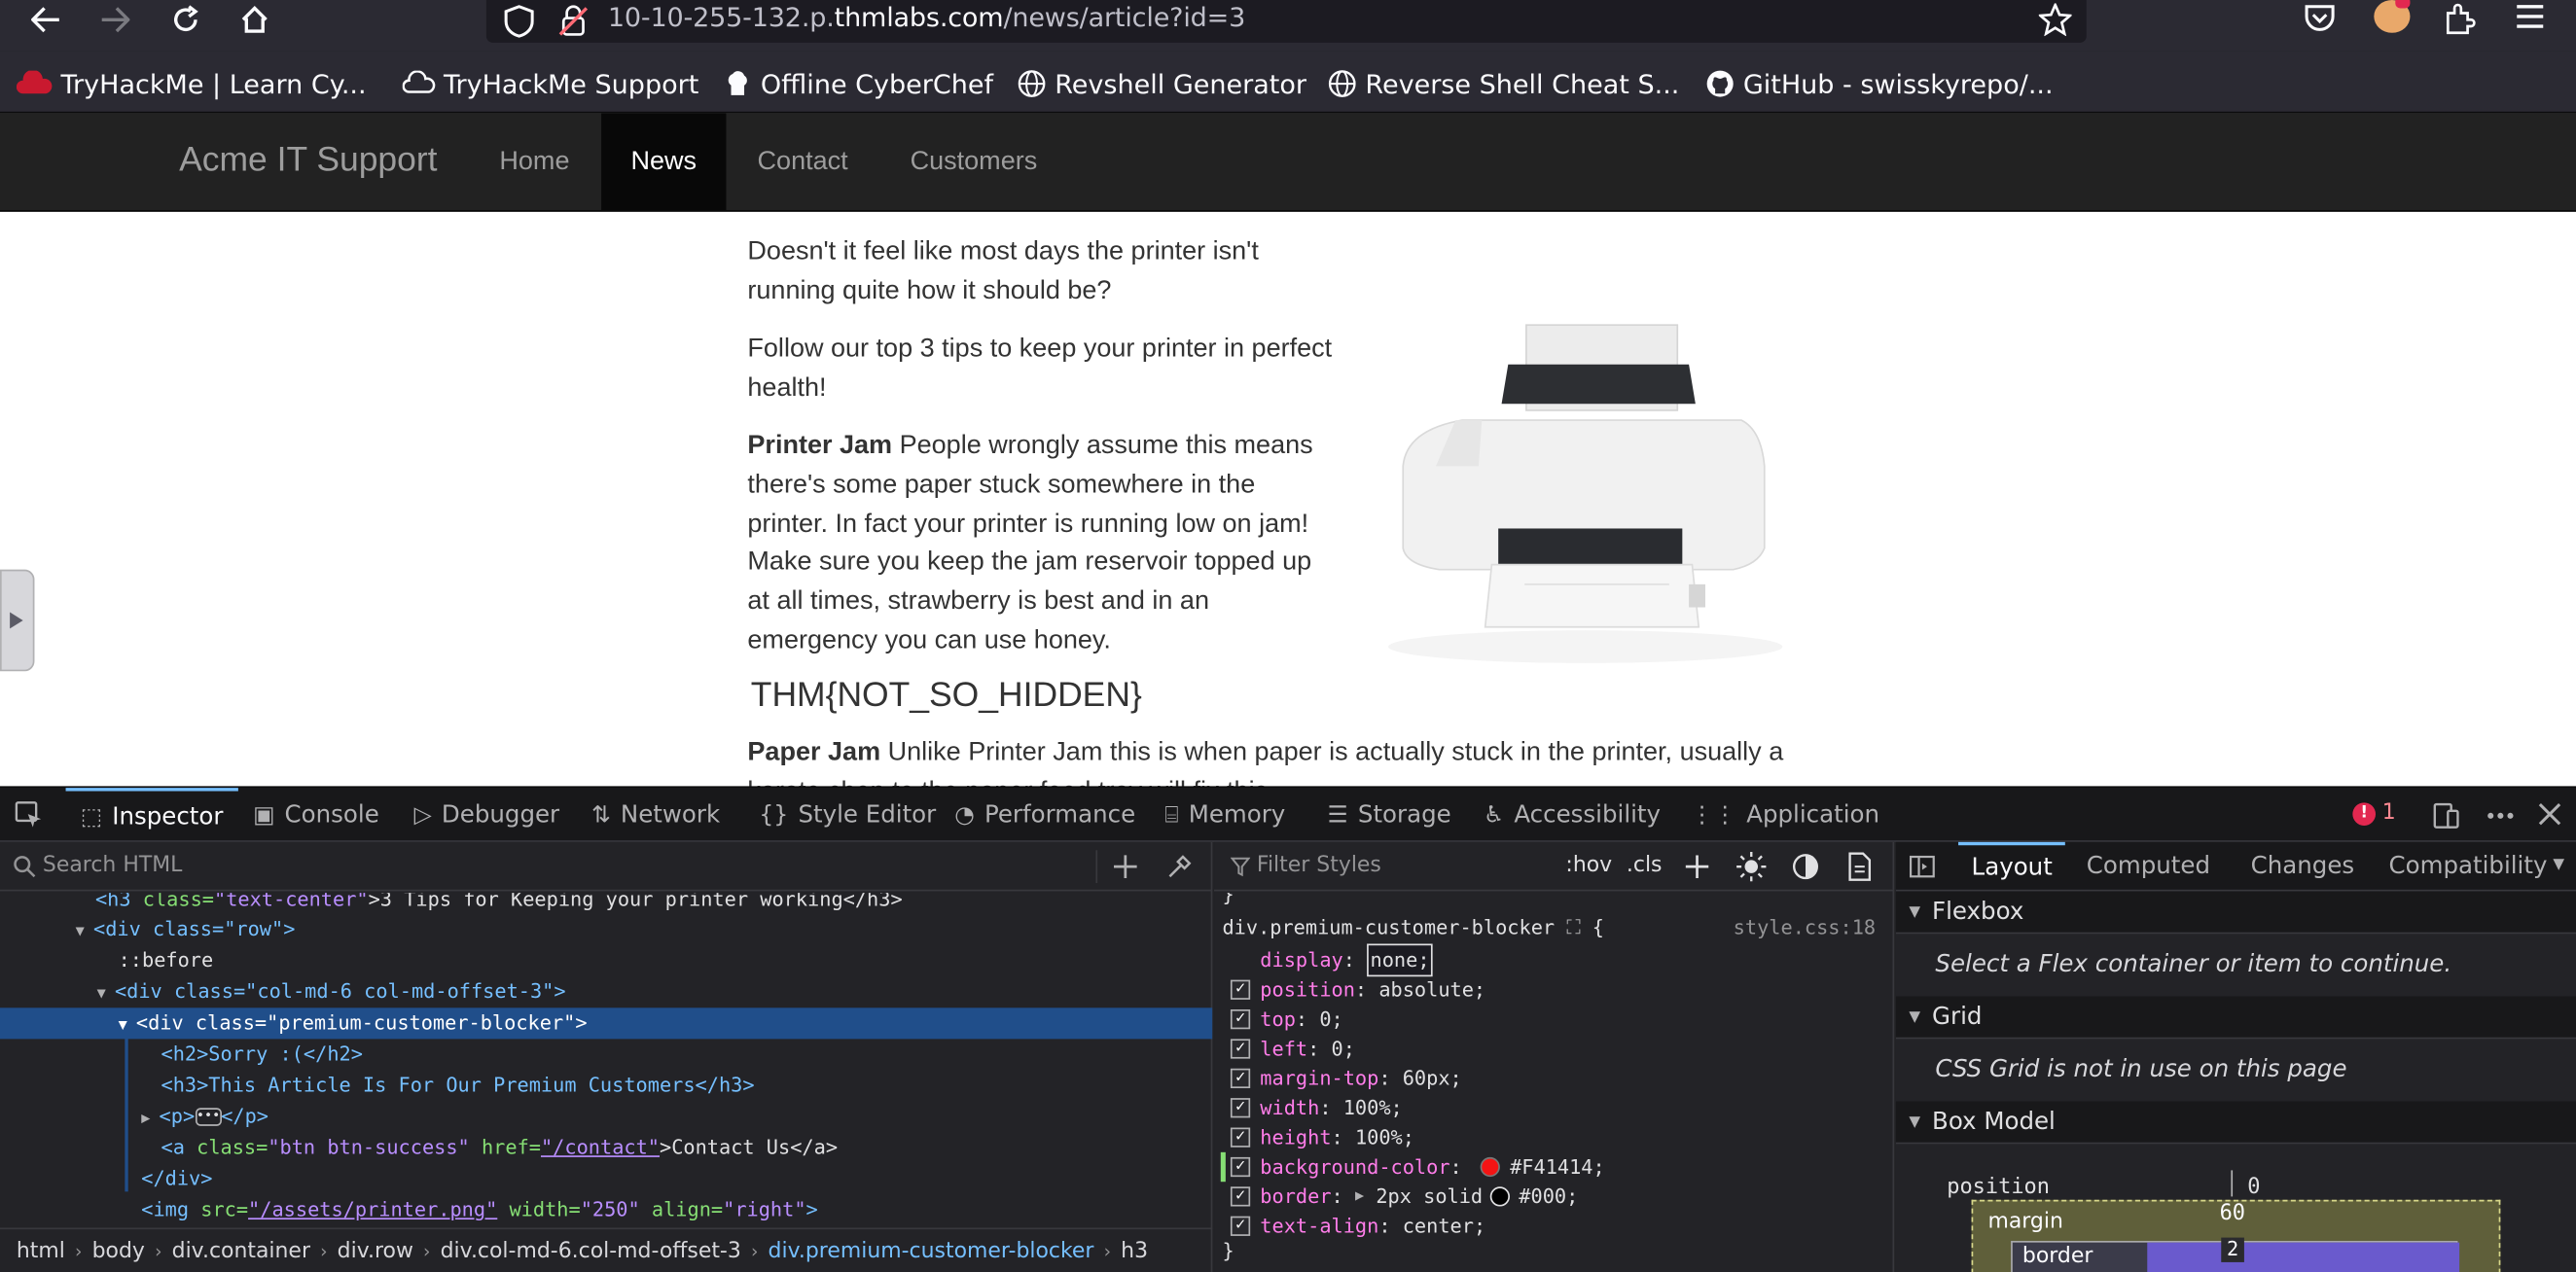 This screenshot has width=2576, height=1272. I want to click on tab-computed: Computed, so click(2148, 867).